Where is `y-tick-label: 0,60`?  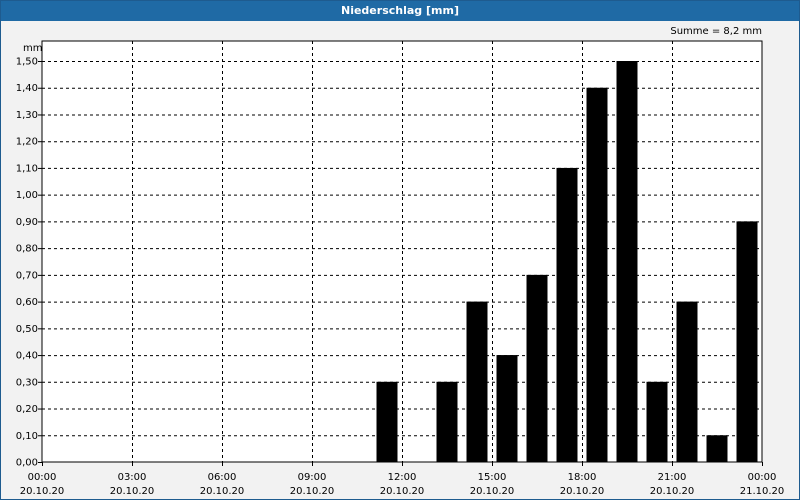
y-tick-label: 0,60 is located at coordinates (27, 302).